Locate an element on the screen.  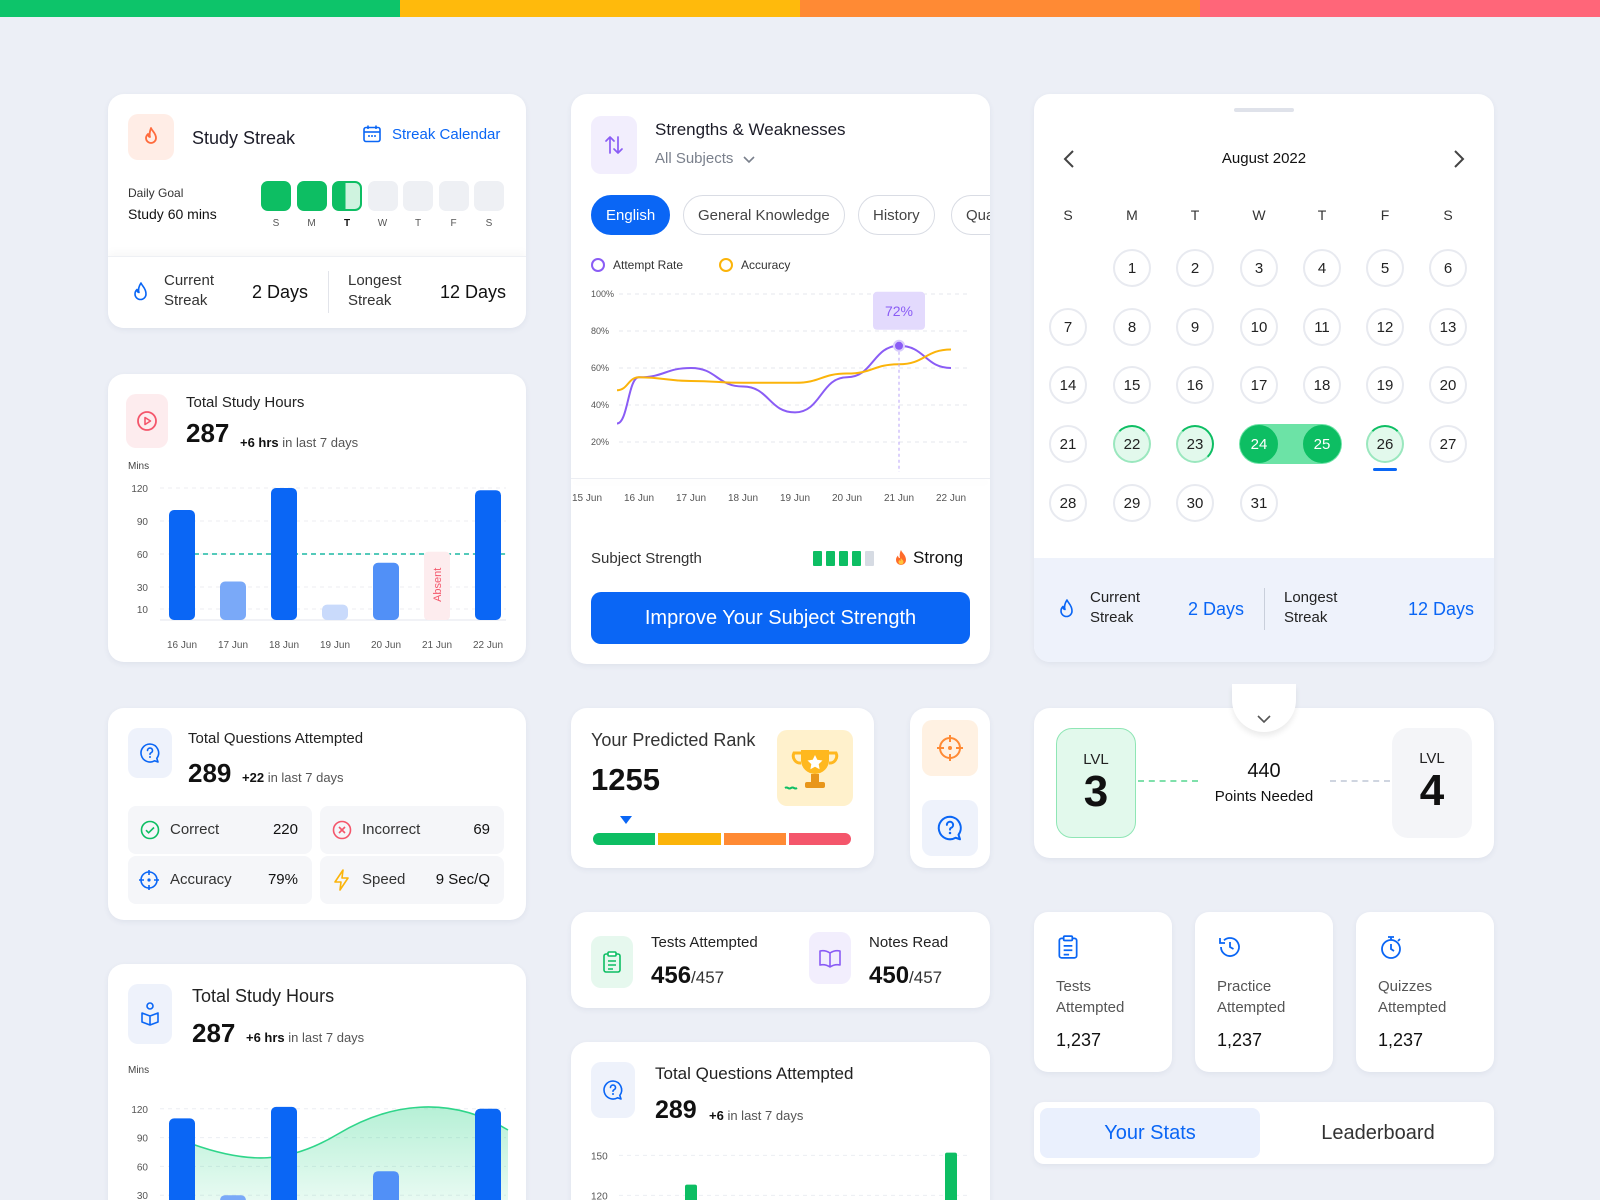
crosshair-icon is located at coordinates (149, 880).